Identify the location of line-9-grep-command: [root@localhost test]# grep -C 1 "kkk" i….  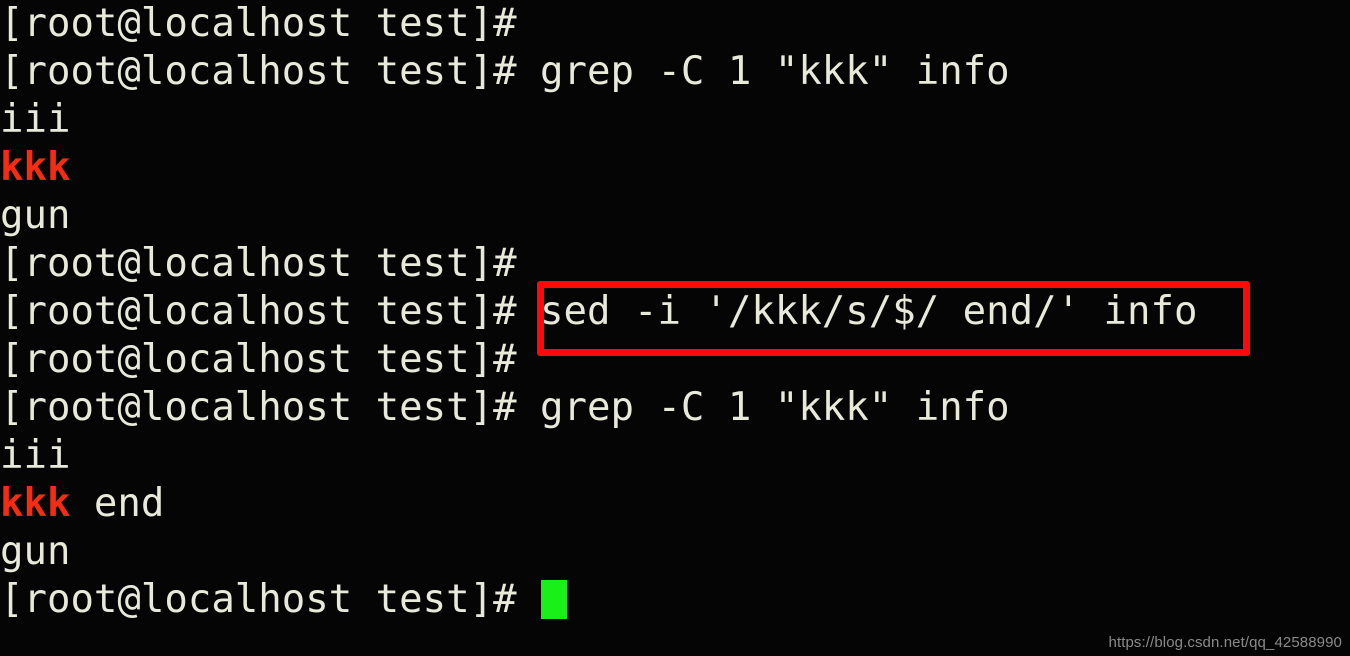
(675, 408).